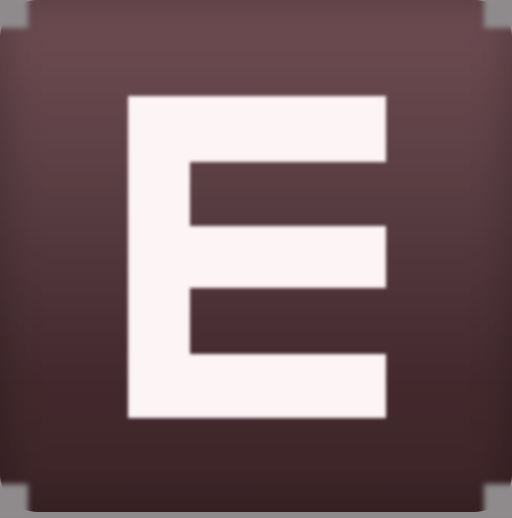 The width and height of the screenshot is (512, 518). Describe the element at coordinates (14, 14) in the screenshot. I see `corner-mark-top-left` at that location.